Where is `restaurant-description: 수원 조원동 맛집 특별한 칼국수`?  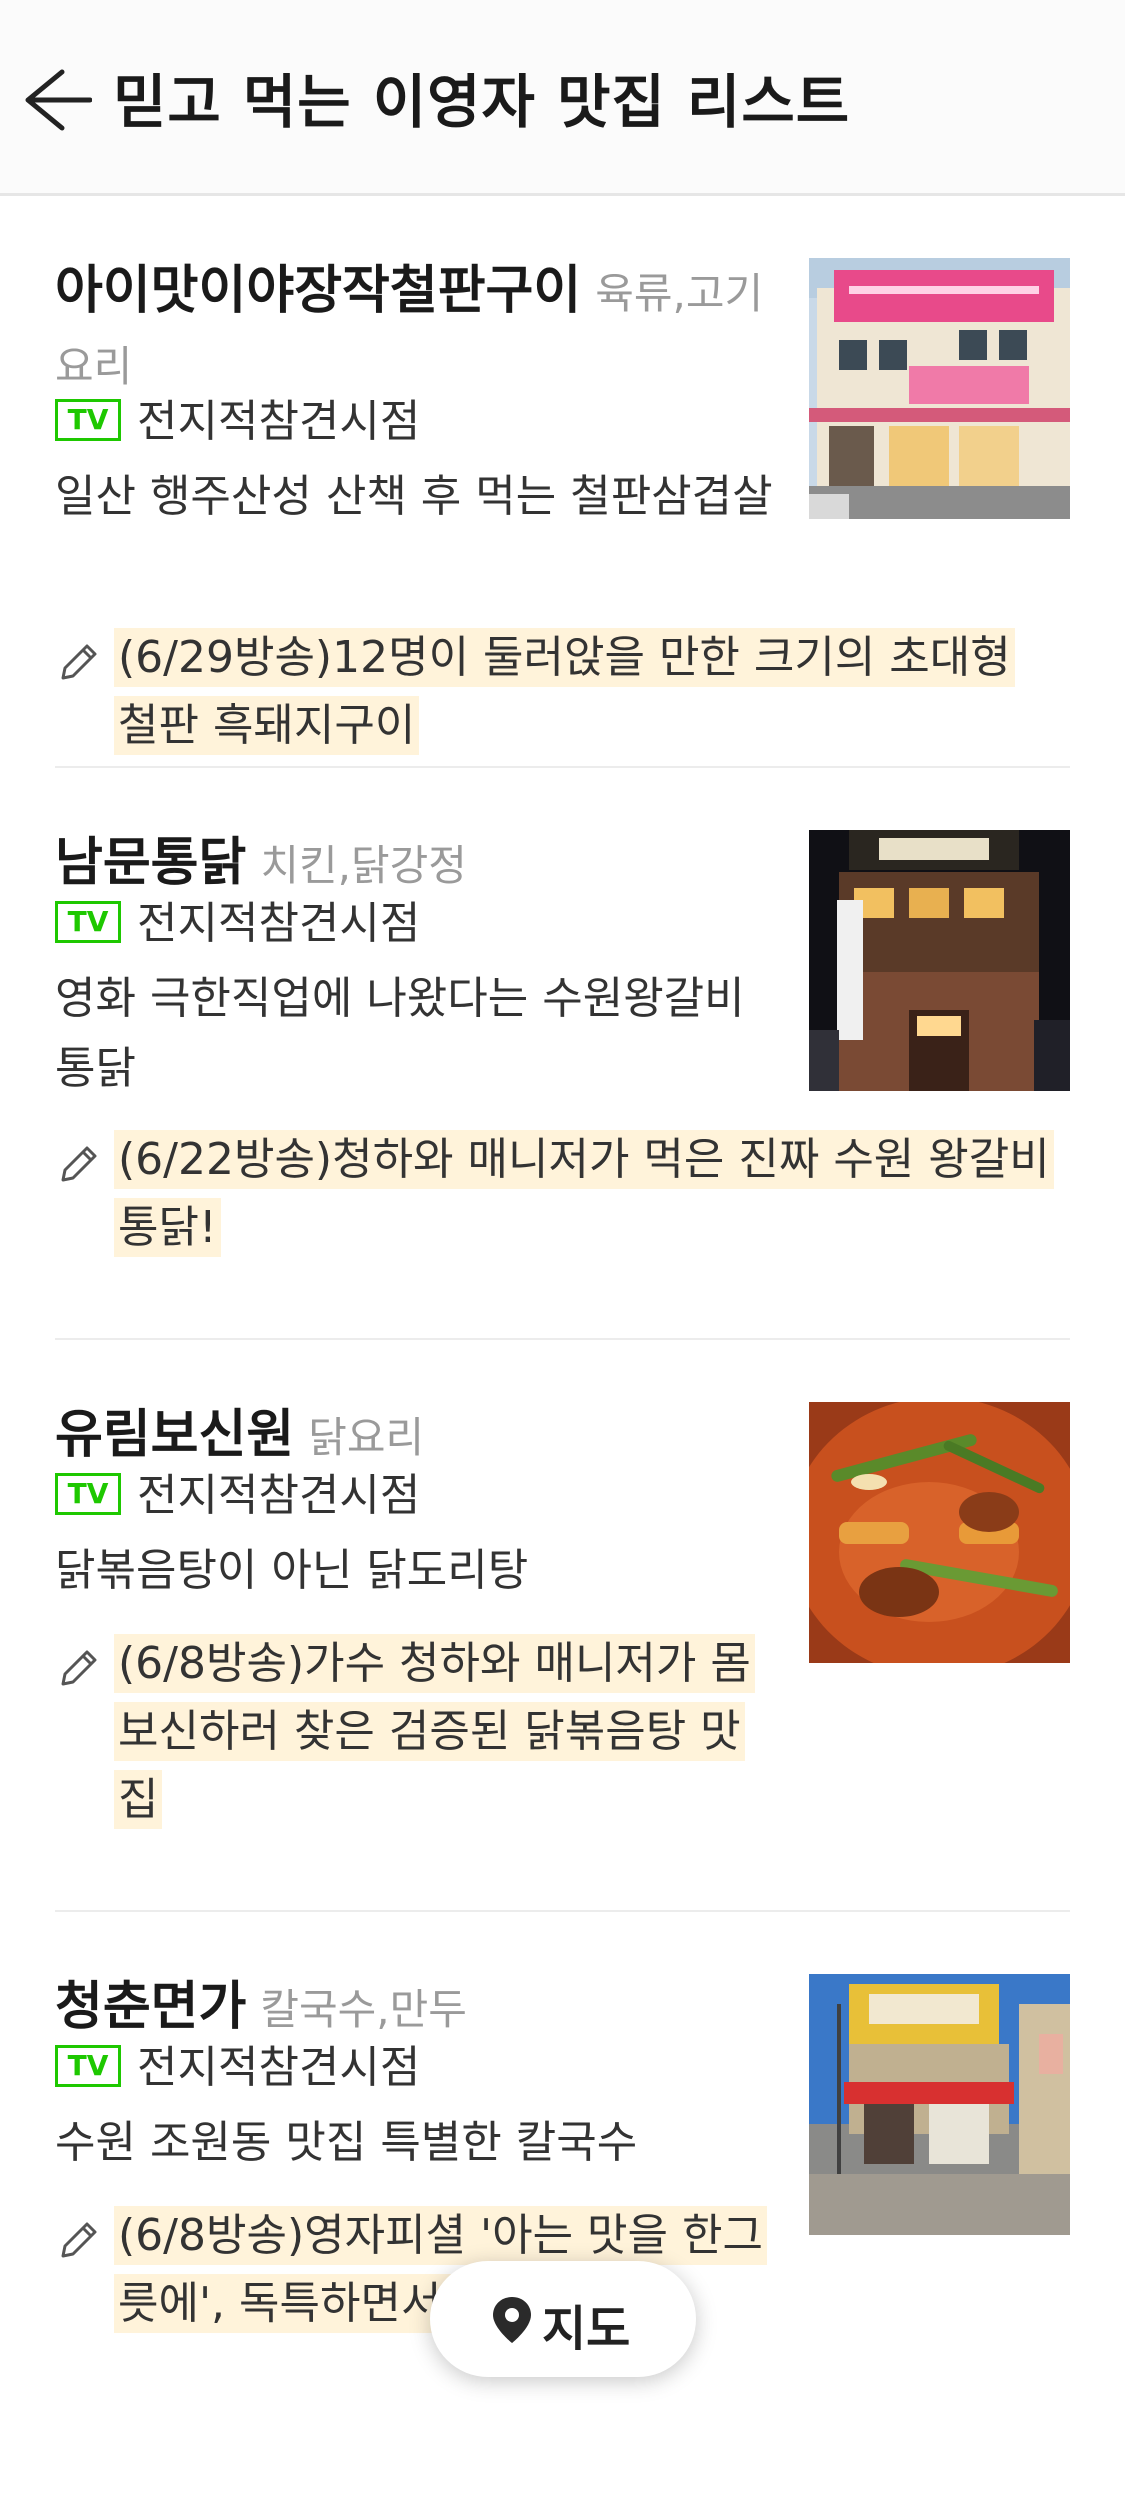
restaurant-description: 수원 조원동 맛집 특별한 칼국수 is located at coordinates (346, 2142).